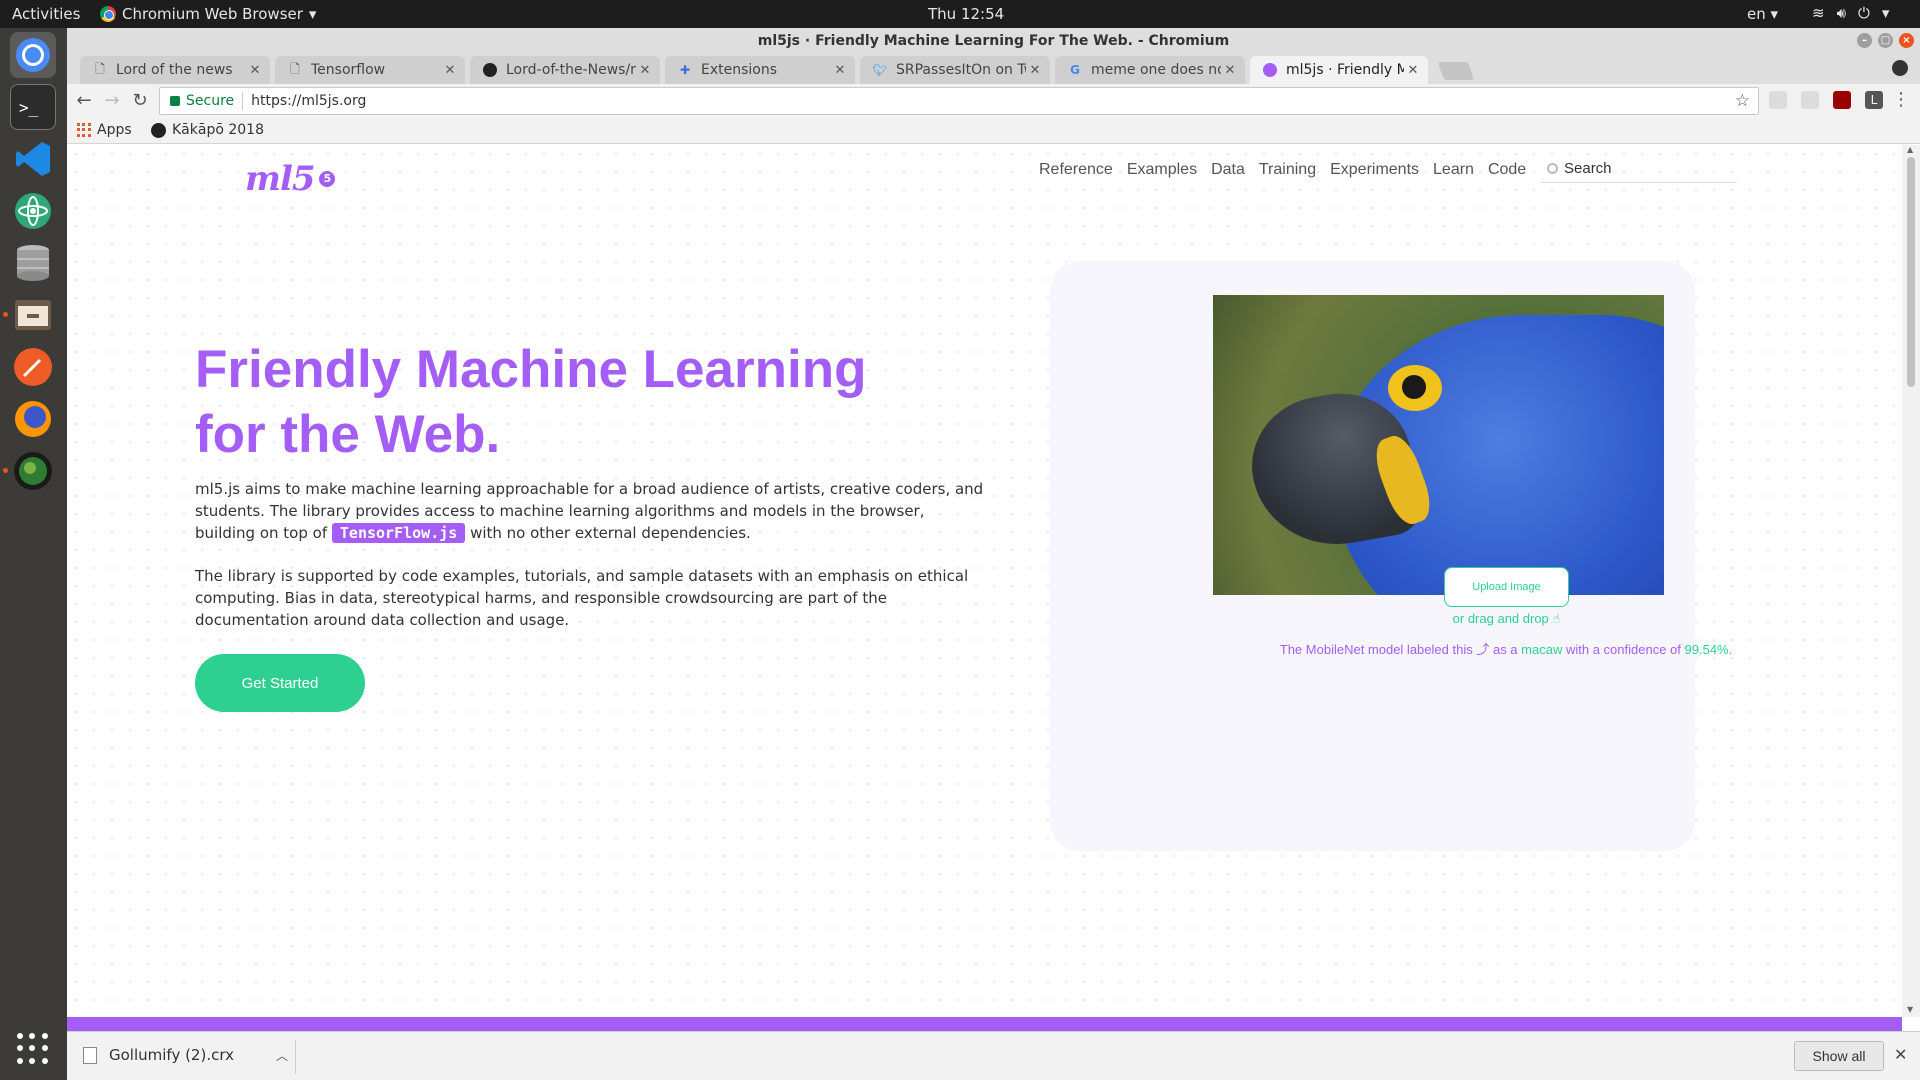  Describe the element at coordinates (959, 101) in the screenshot. I see `address-bar: Secure https://ml5js.org ☆` at that location.